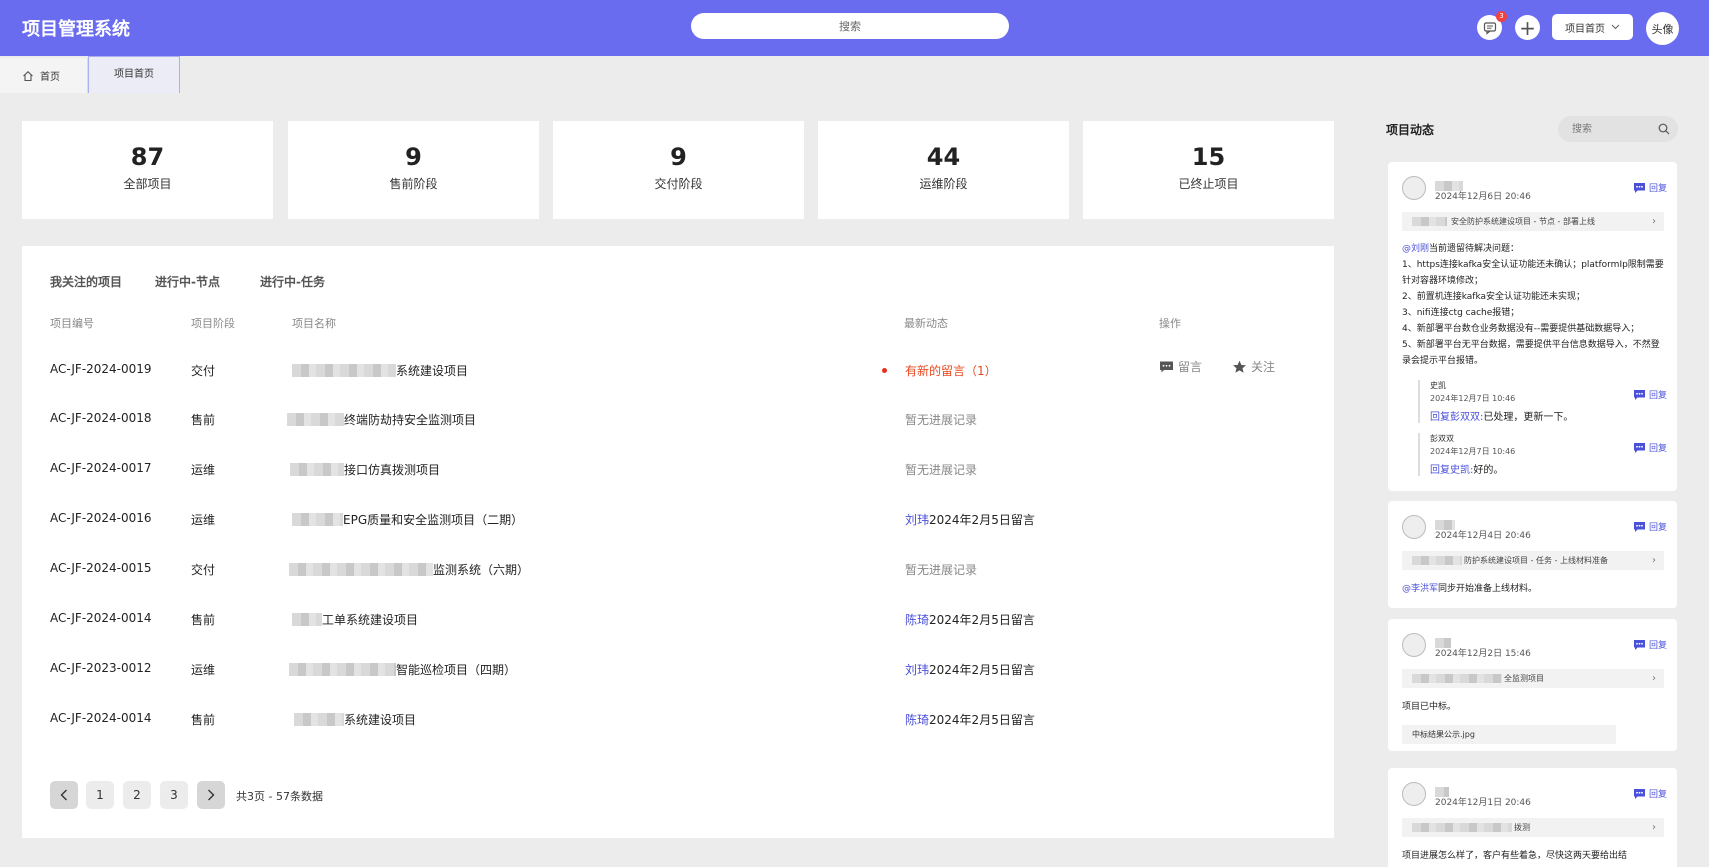  I want to click on feed-content: 项目已中标。, so click(1429, 707).